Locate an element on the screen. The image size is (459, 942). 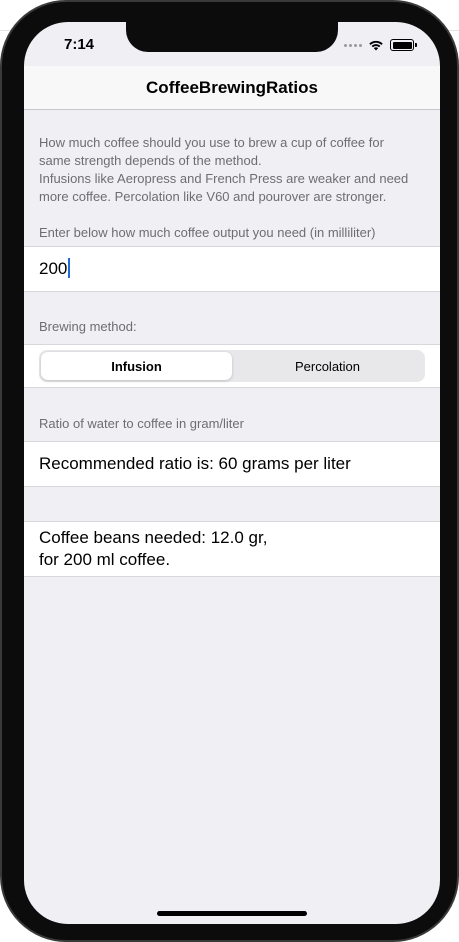
nav-title: CoffeeBrewingRatios is located at coordinates (232, 87).